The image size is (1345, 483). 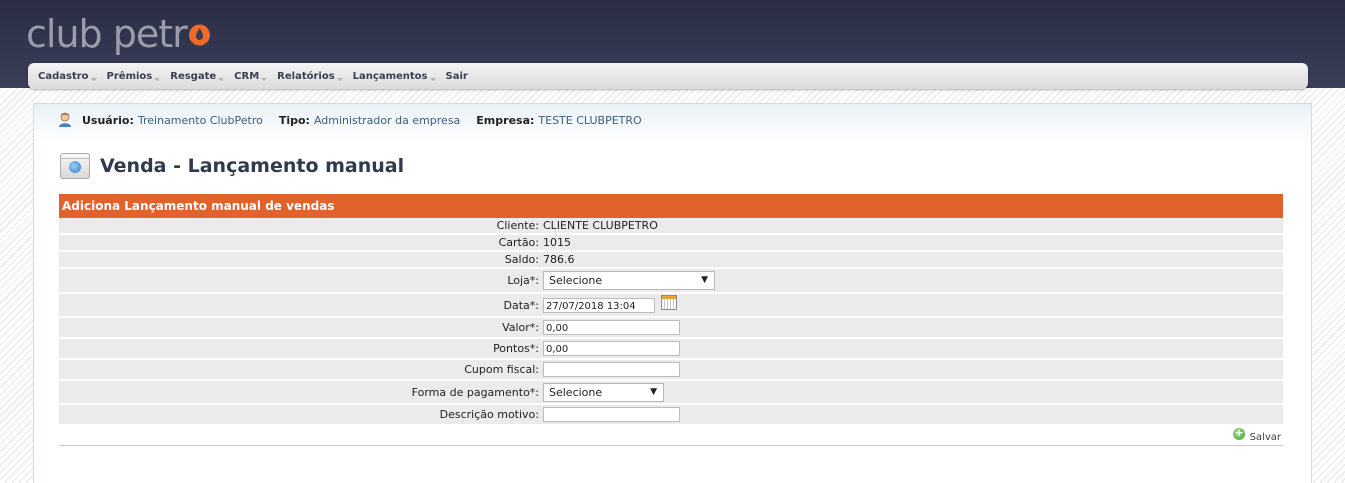 What do you see at coordinates (611, 369) in the screenshot?
I see `cupom-input` at bounding box center [611, 369].